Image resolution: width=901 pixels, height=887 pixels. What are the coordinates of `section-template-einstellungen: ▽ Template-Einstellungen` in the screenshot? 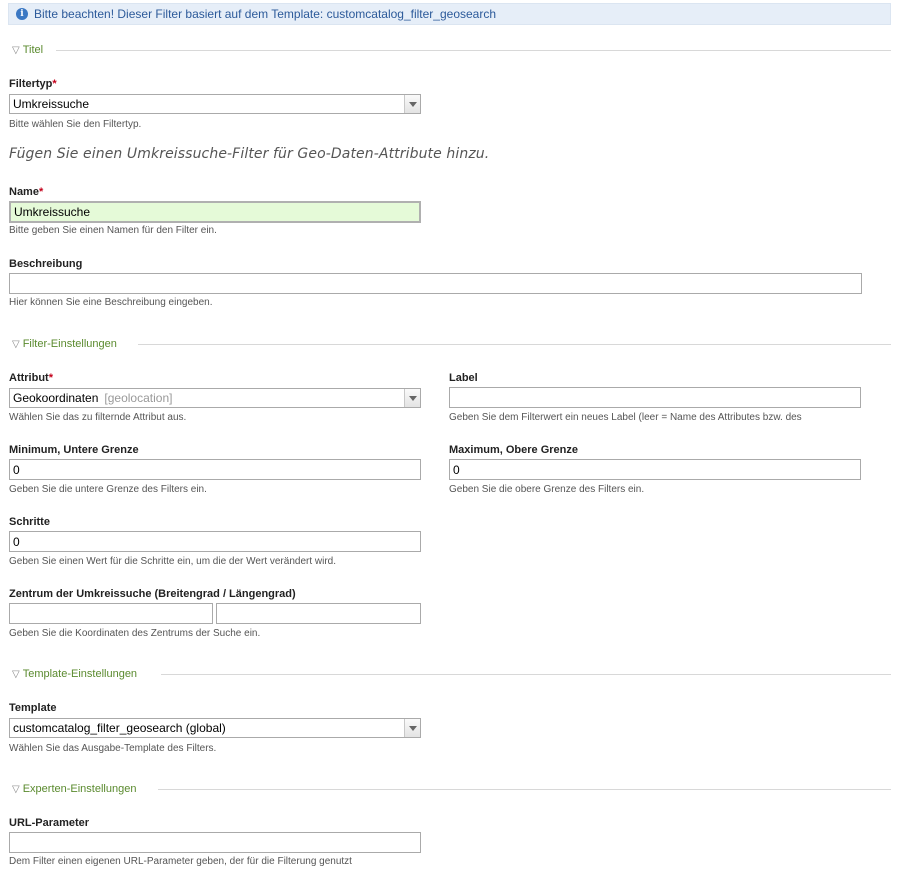 It's located at (449, 674).